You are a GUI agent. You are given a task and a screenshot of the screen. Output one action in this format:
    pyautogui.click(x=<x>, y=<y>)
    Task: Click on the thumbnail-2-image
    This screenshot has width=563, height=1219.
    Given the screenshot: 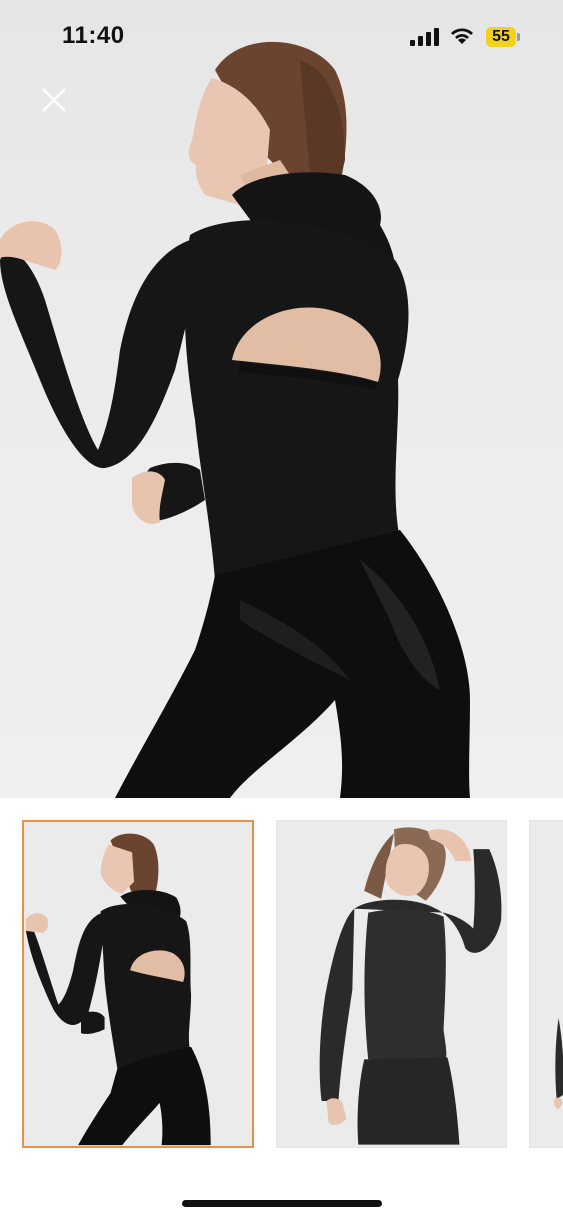 What is the action you would take?
    pyautogui.click(x=391, y=984)
    